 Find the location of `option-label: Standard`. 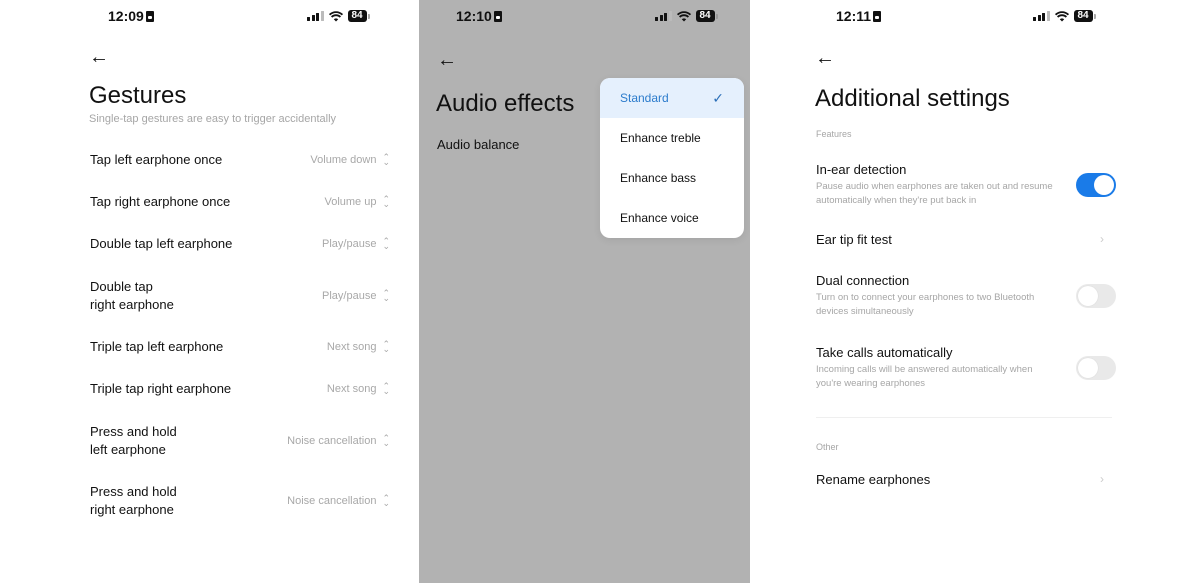

option-label: Standard is located at coordinates (644, 98).